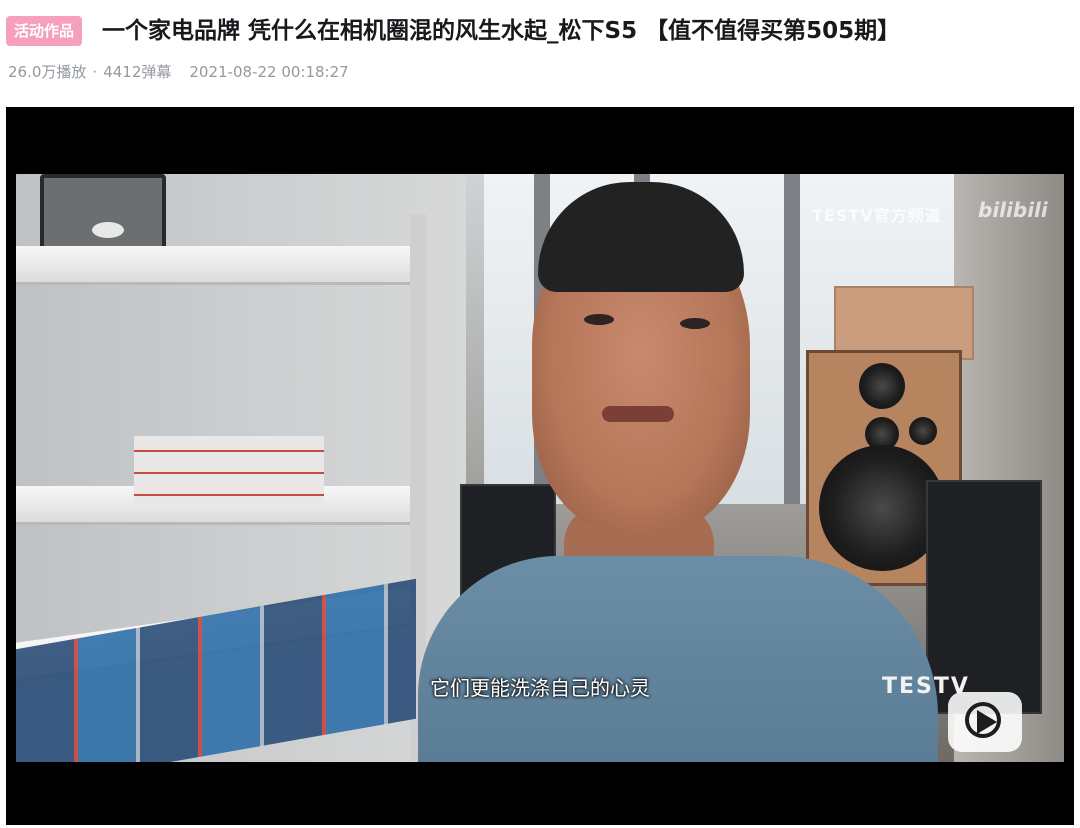 This screenshot has height=828, width=1080. I want to click on play-triangle-icon, so click(987, 722).